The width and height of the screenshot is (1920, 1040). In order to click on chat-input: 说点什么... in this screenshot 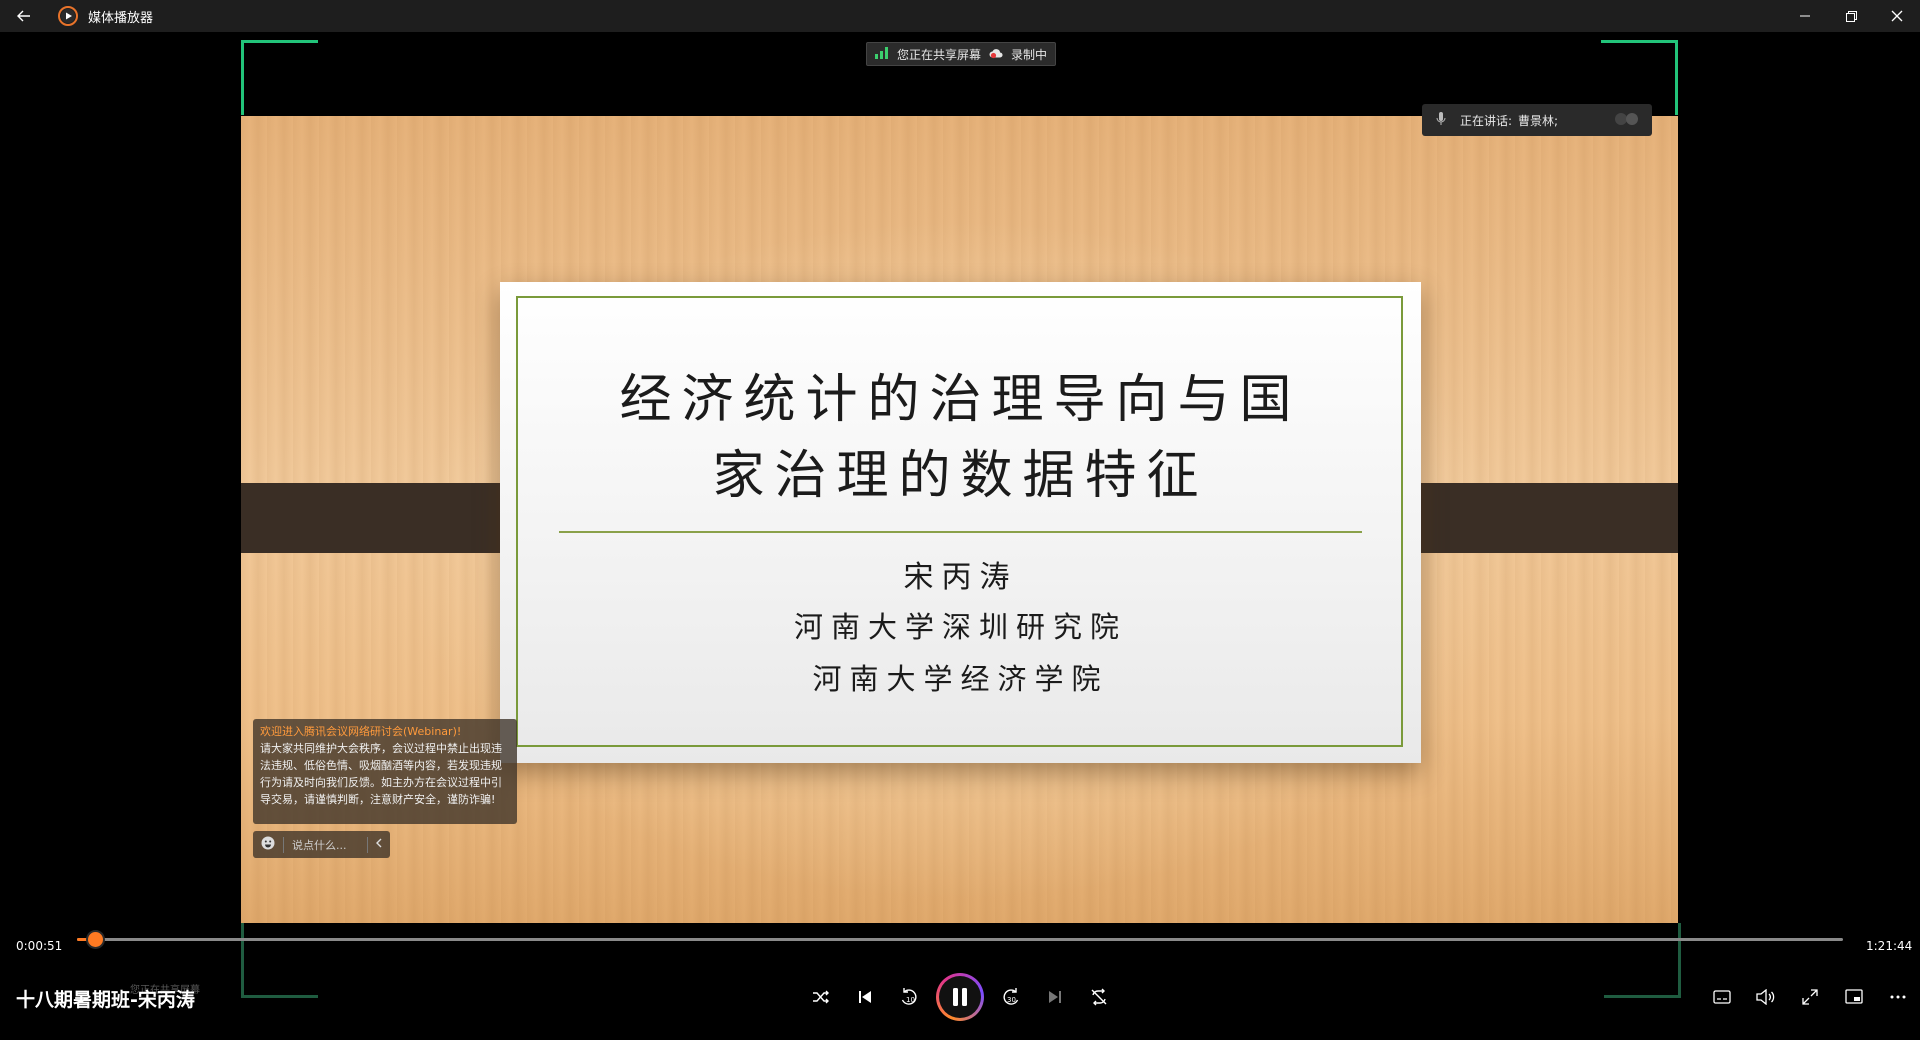, I will do `click(329, 845)`.